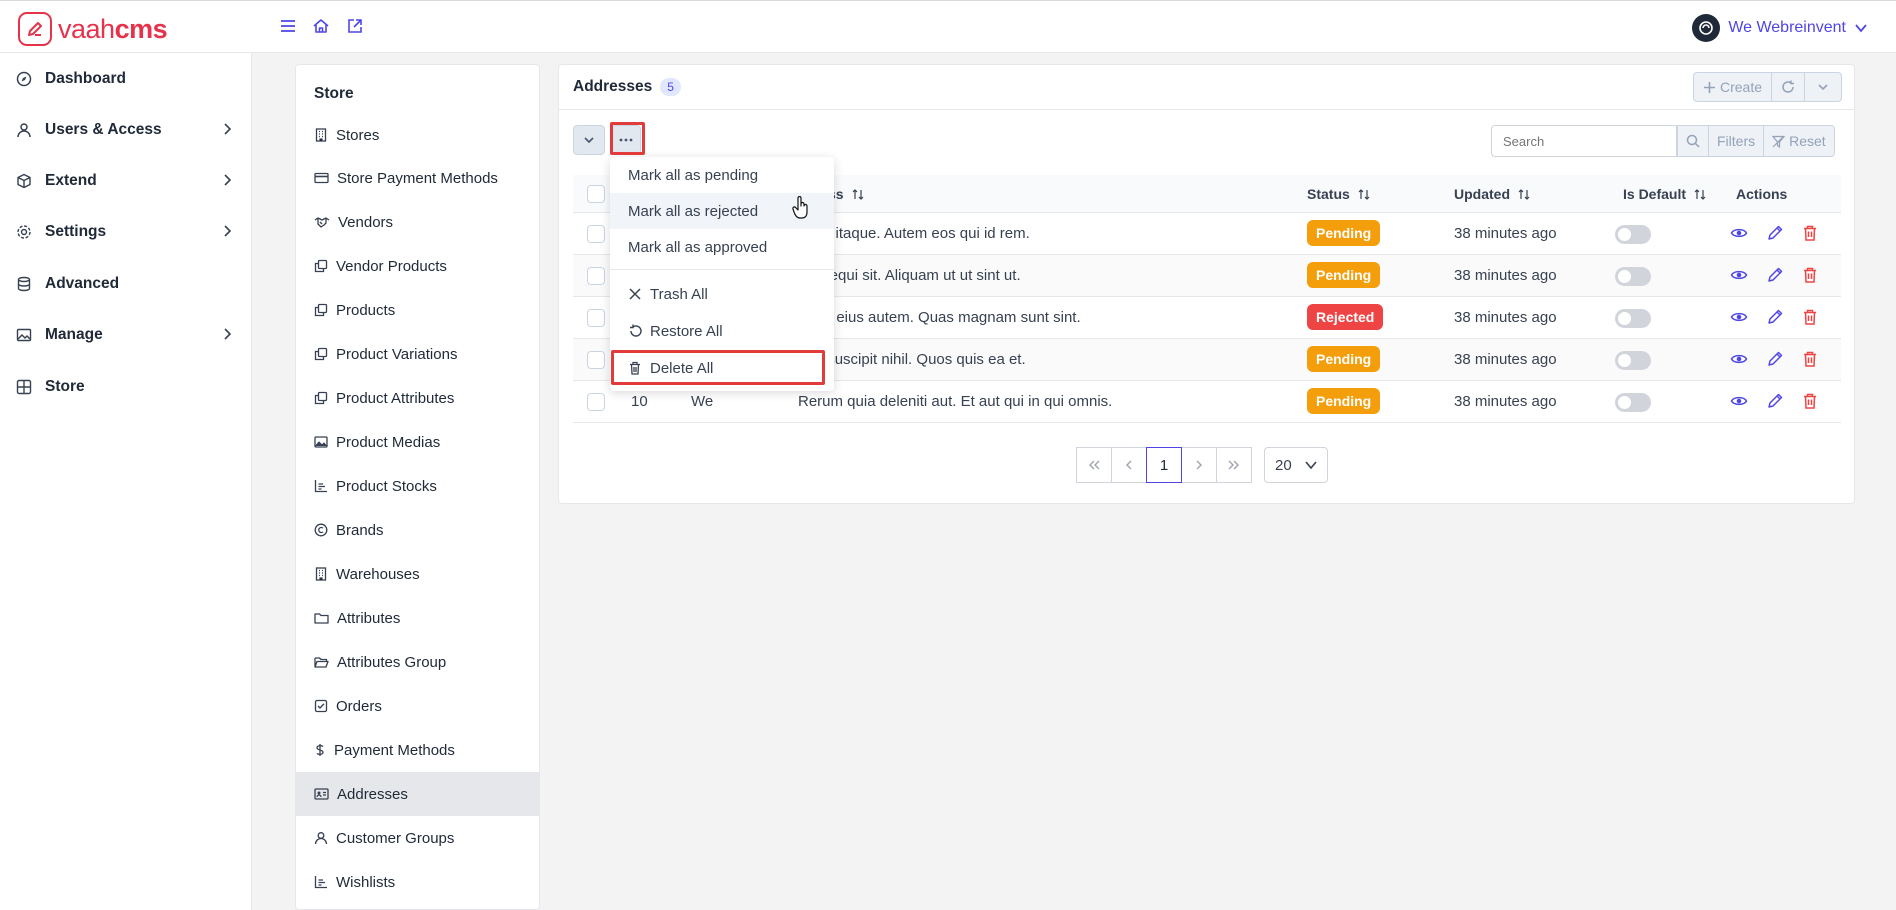  What do you see at coordinates (702, 401) in the screenshot?
I see `name-cell: We` at bounding box center [702, 401].